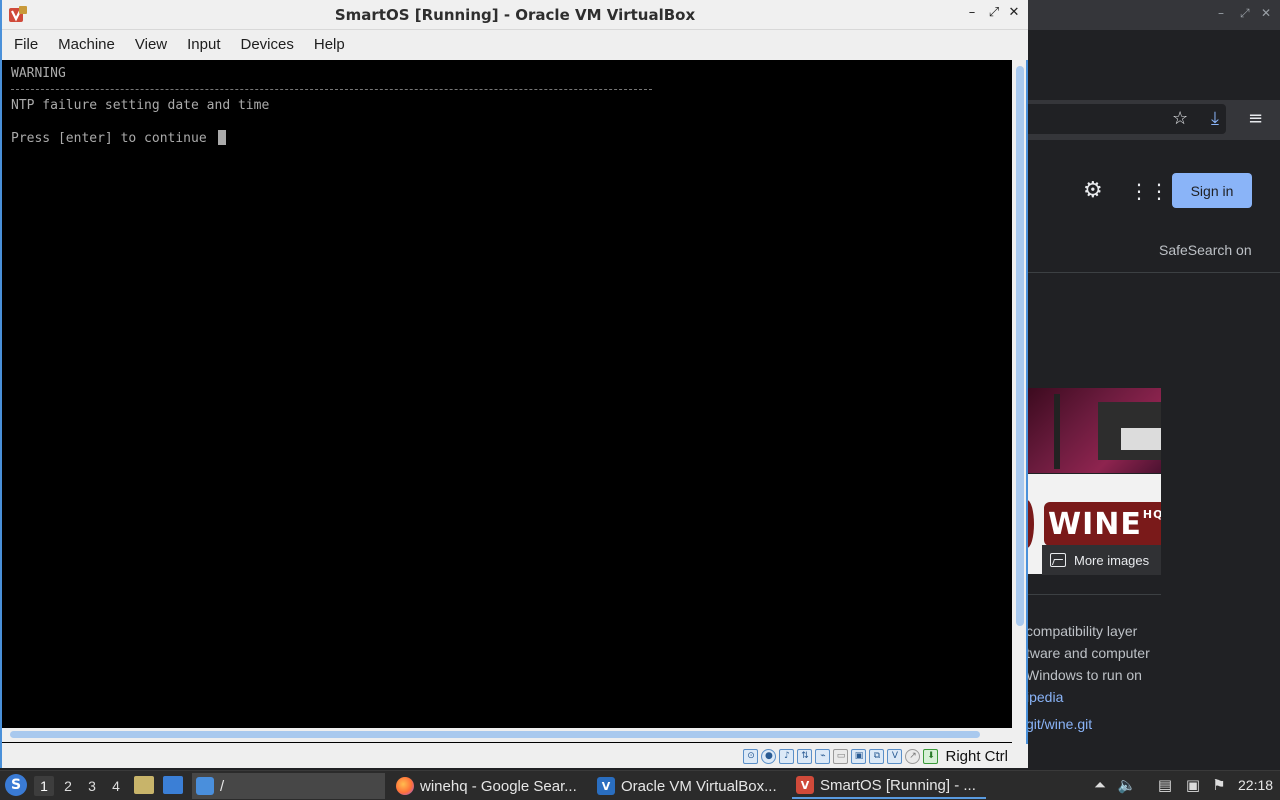 The height and width of the screenshot is (800, 1280). I want to click on start-menu-icon: S, so click(16, 785).